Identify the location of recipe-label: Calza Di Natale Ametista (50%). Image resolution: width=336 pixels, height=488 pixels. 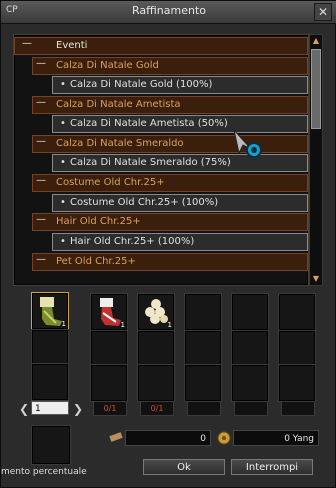
(149, 123).